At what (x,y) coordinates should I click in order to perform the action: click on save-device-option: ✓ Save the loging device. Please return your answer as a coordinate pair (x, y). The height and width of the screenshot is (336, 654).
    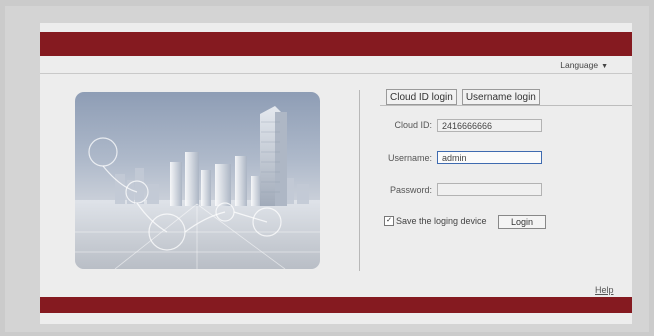
    Looking at the image, I should click on (435, 221).